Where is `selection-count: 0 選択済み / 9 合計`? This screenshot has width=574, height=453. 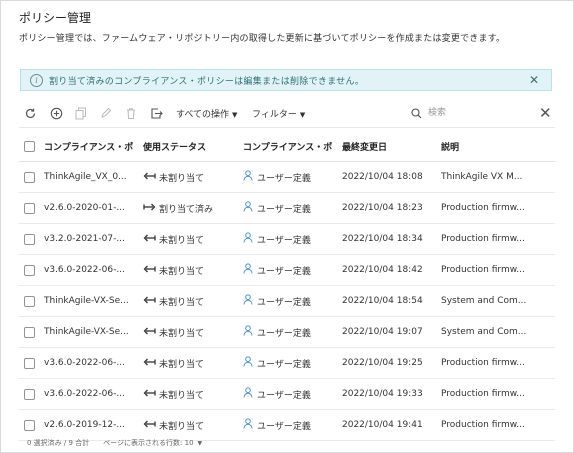 selection-count: 0 選択済み / 9 合計 is located at coordinates (58, 443).